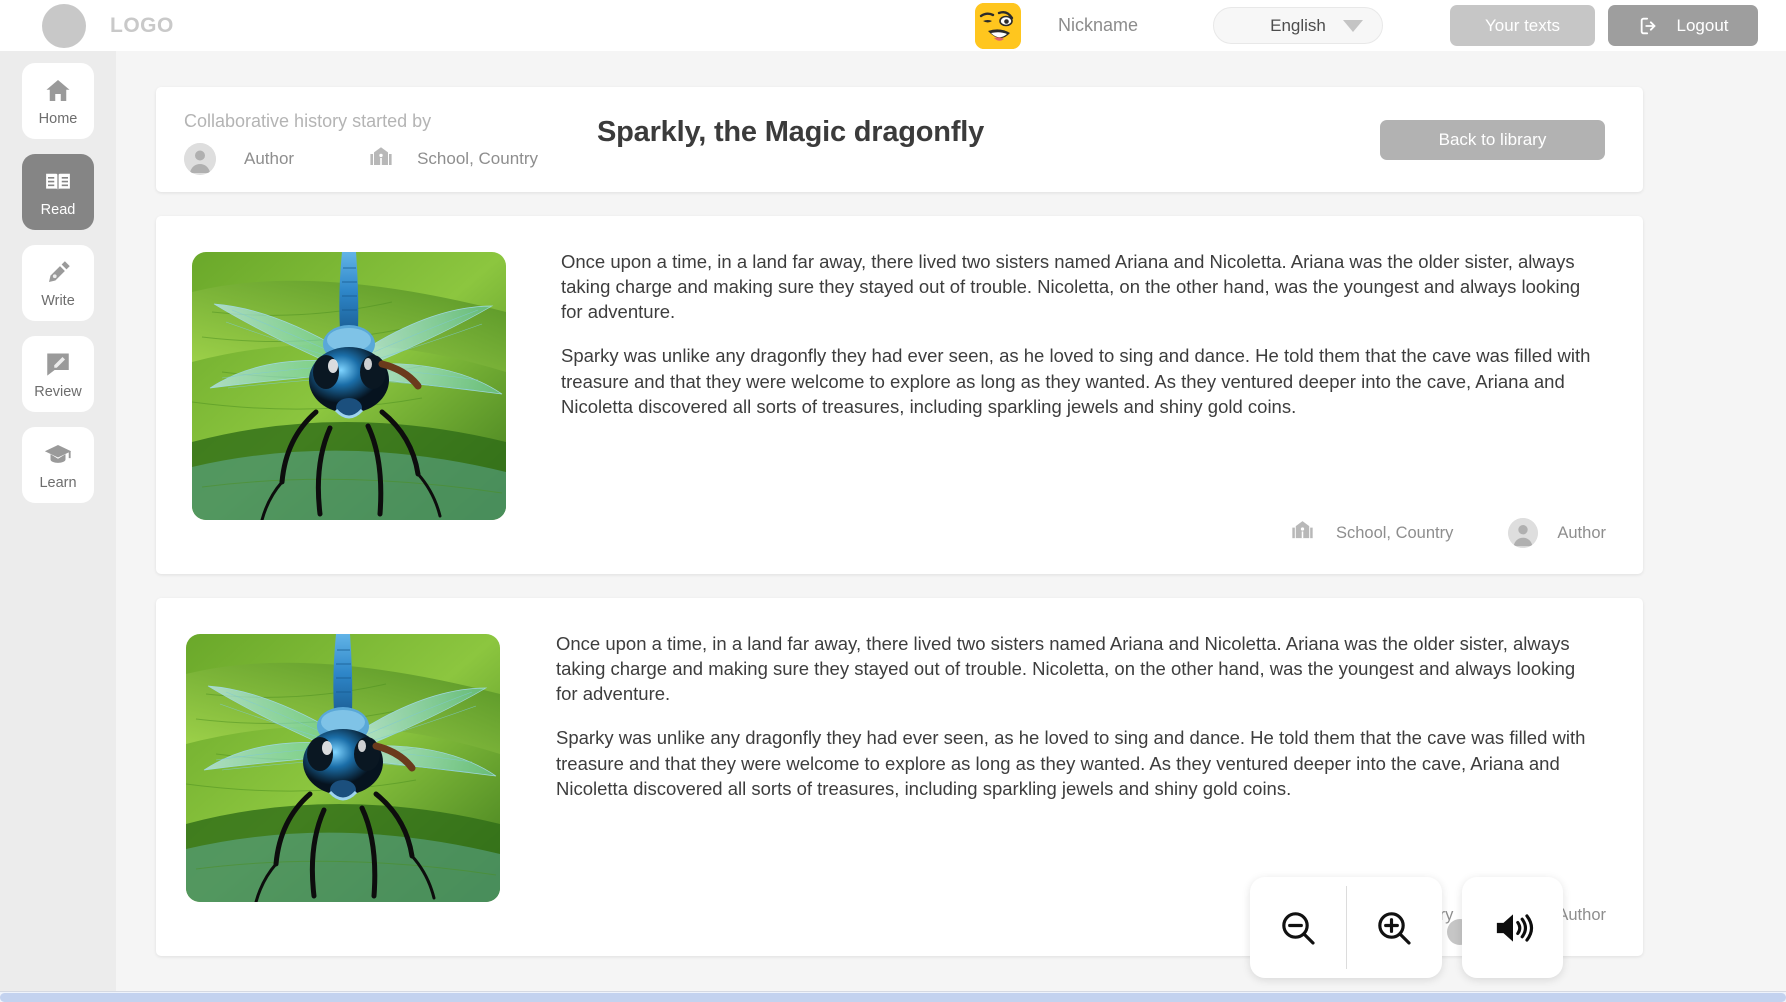 The height and width of the screenshot is (1002, 1786). I want to click on nickname-label: Nickname, so click(1098, 25).